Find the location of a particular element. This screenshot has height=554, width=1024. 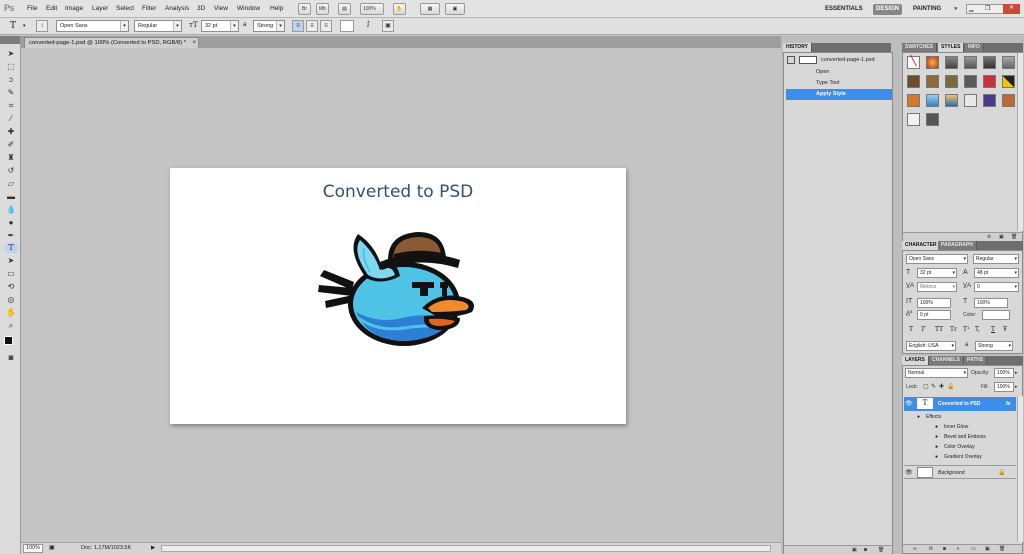

char-font-style: Regular ▾ is located at coordinates (996, 259).